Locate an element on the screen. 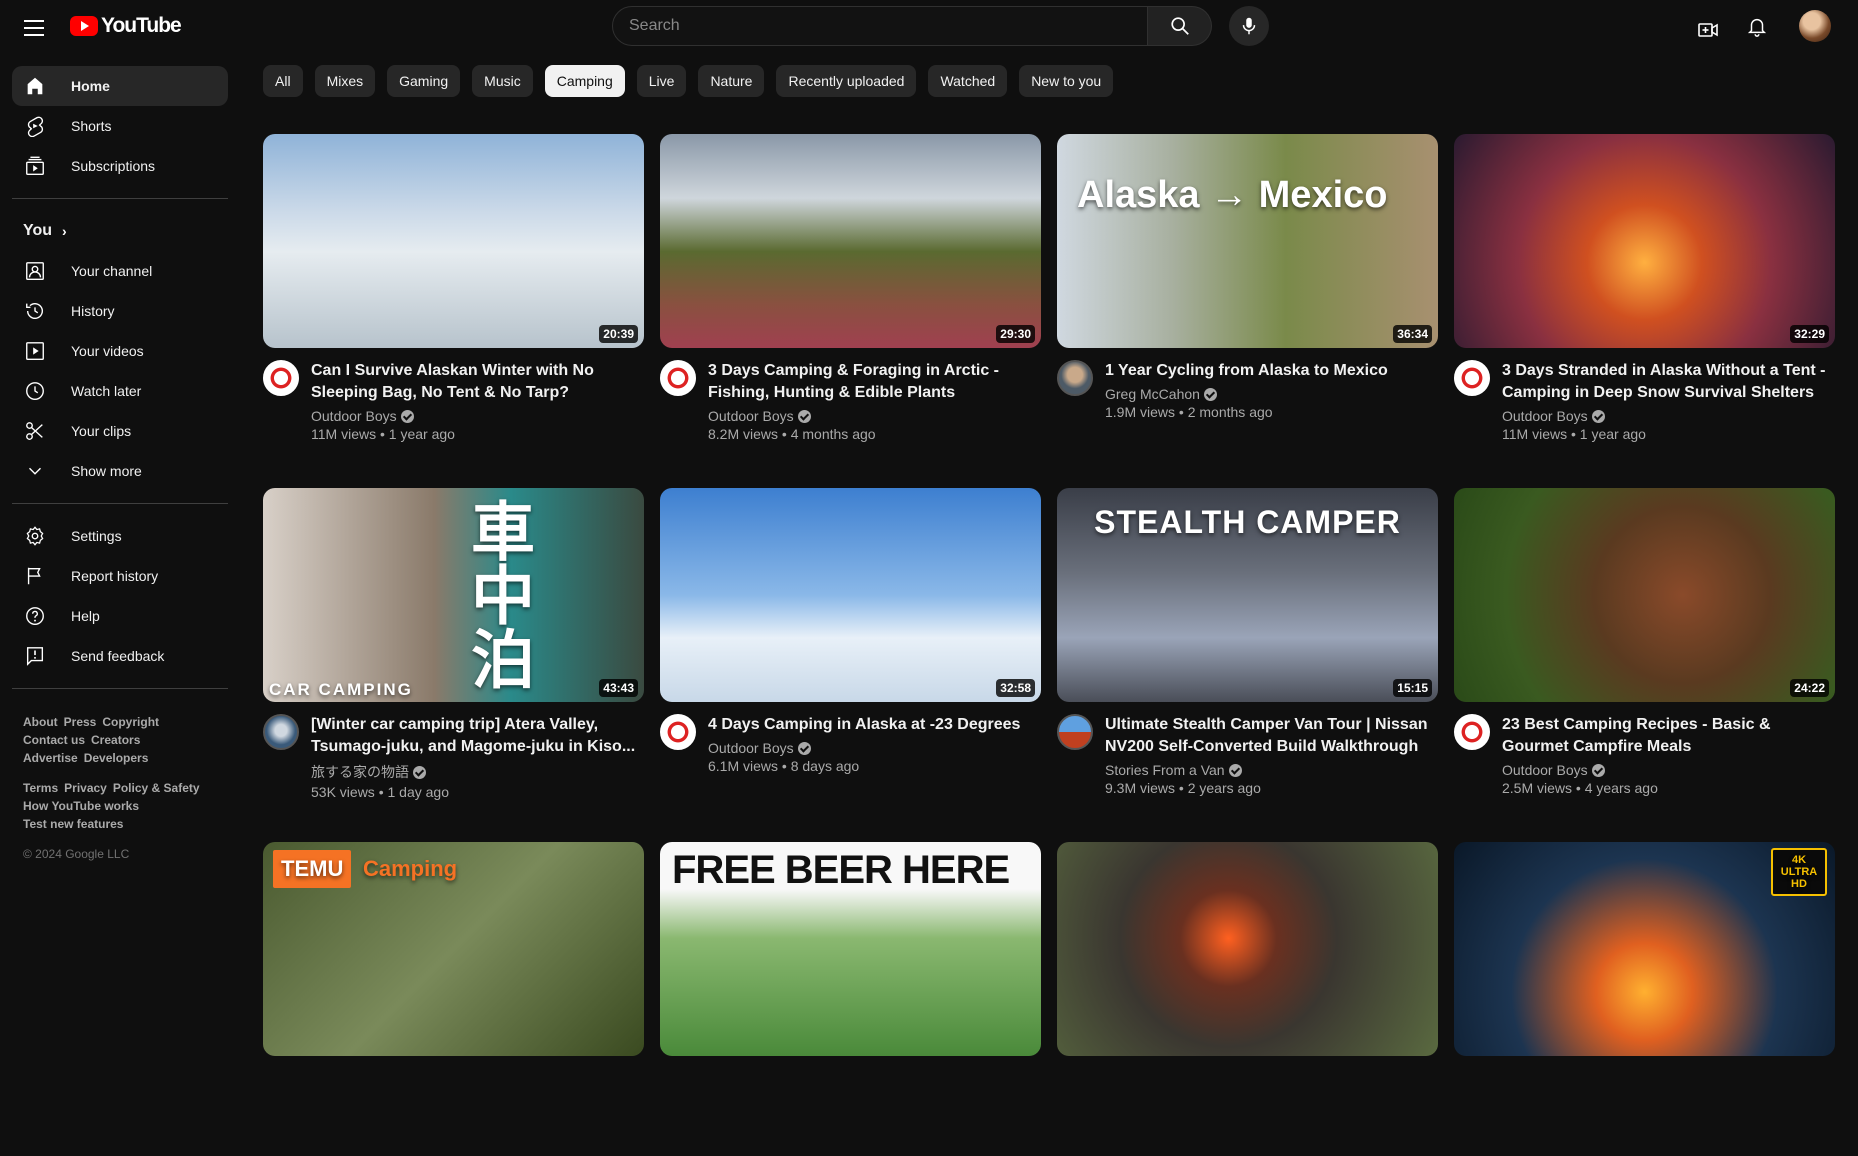 The image size is (1858, 1156). footer-link: Policy & Safety is located at coordinates (156, 788).